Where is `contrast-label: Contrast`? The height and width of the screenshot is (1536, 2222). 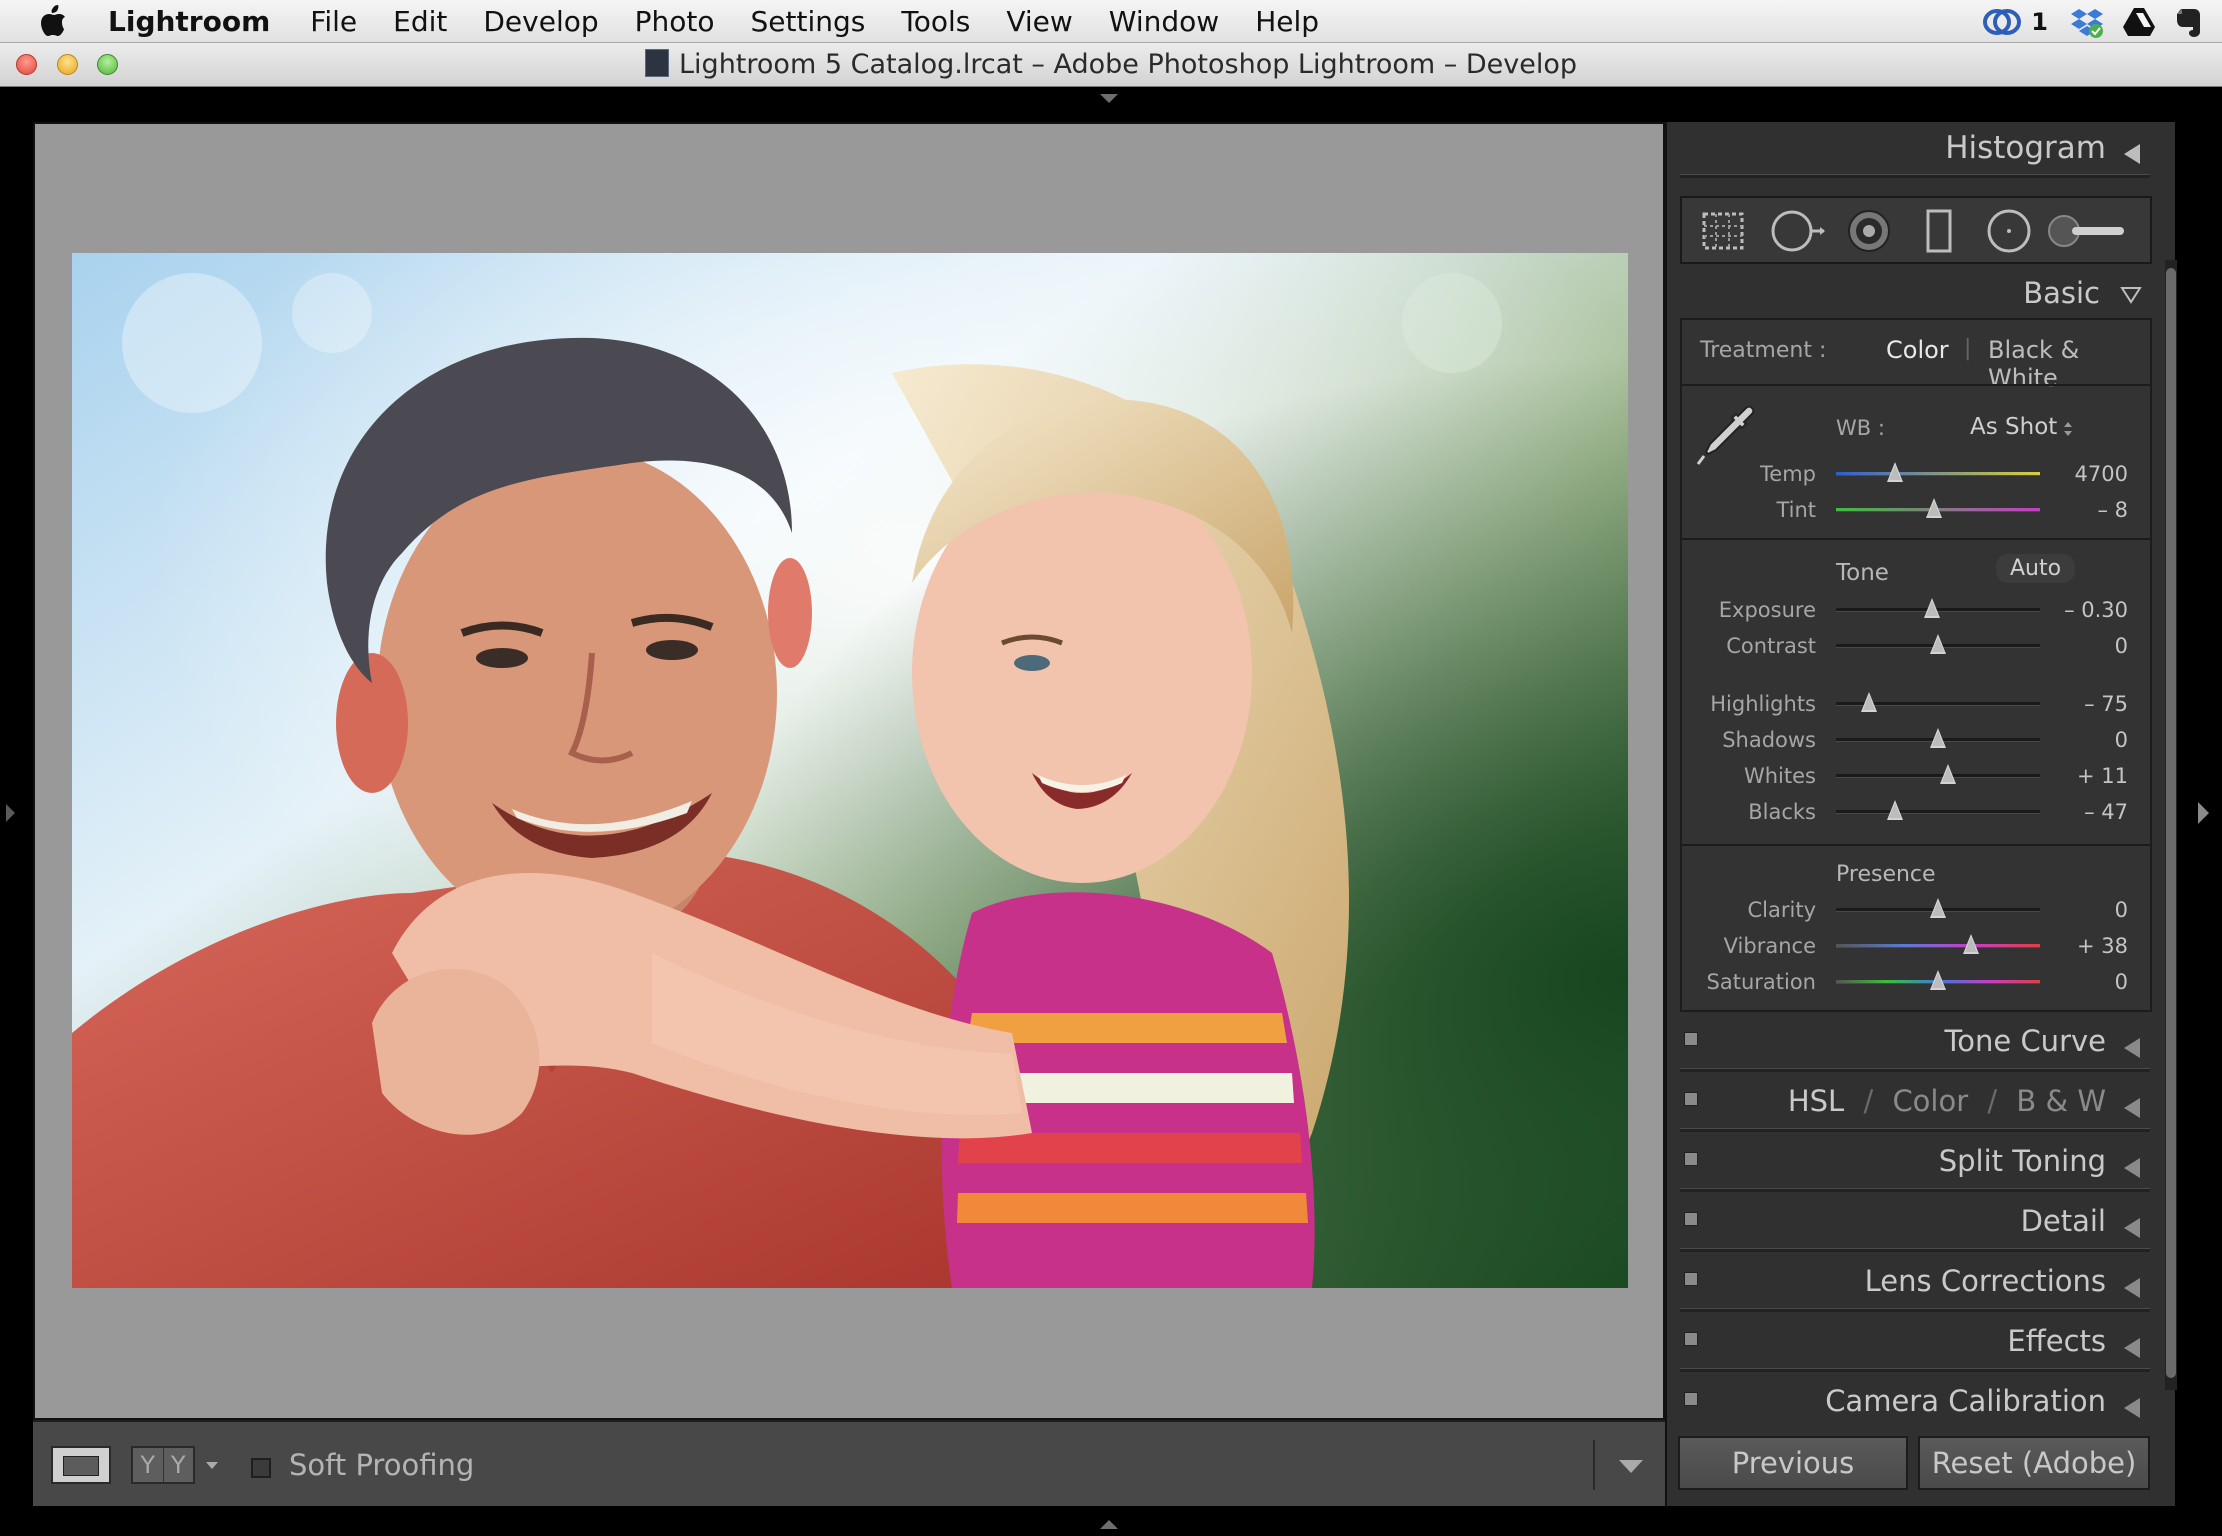 contrast-label: Contrast is located at coordinates (1771, 646).